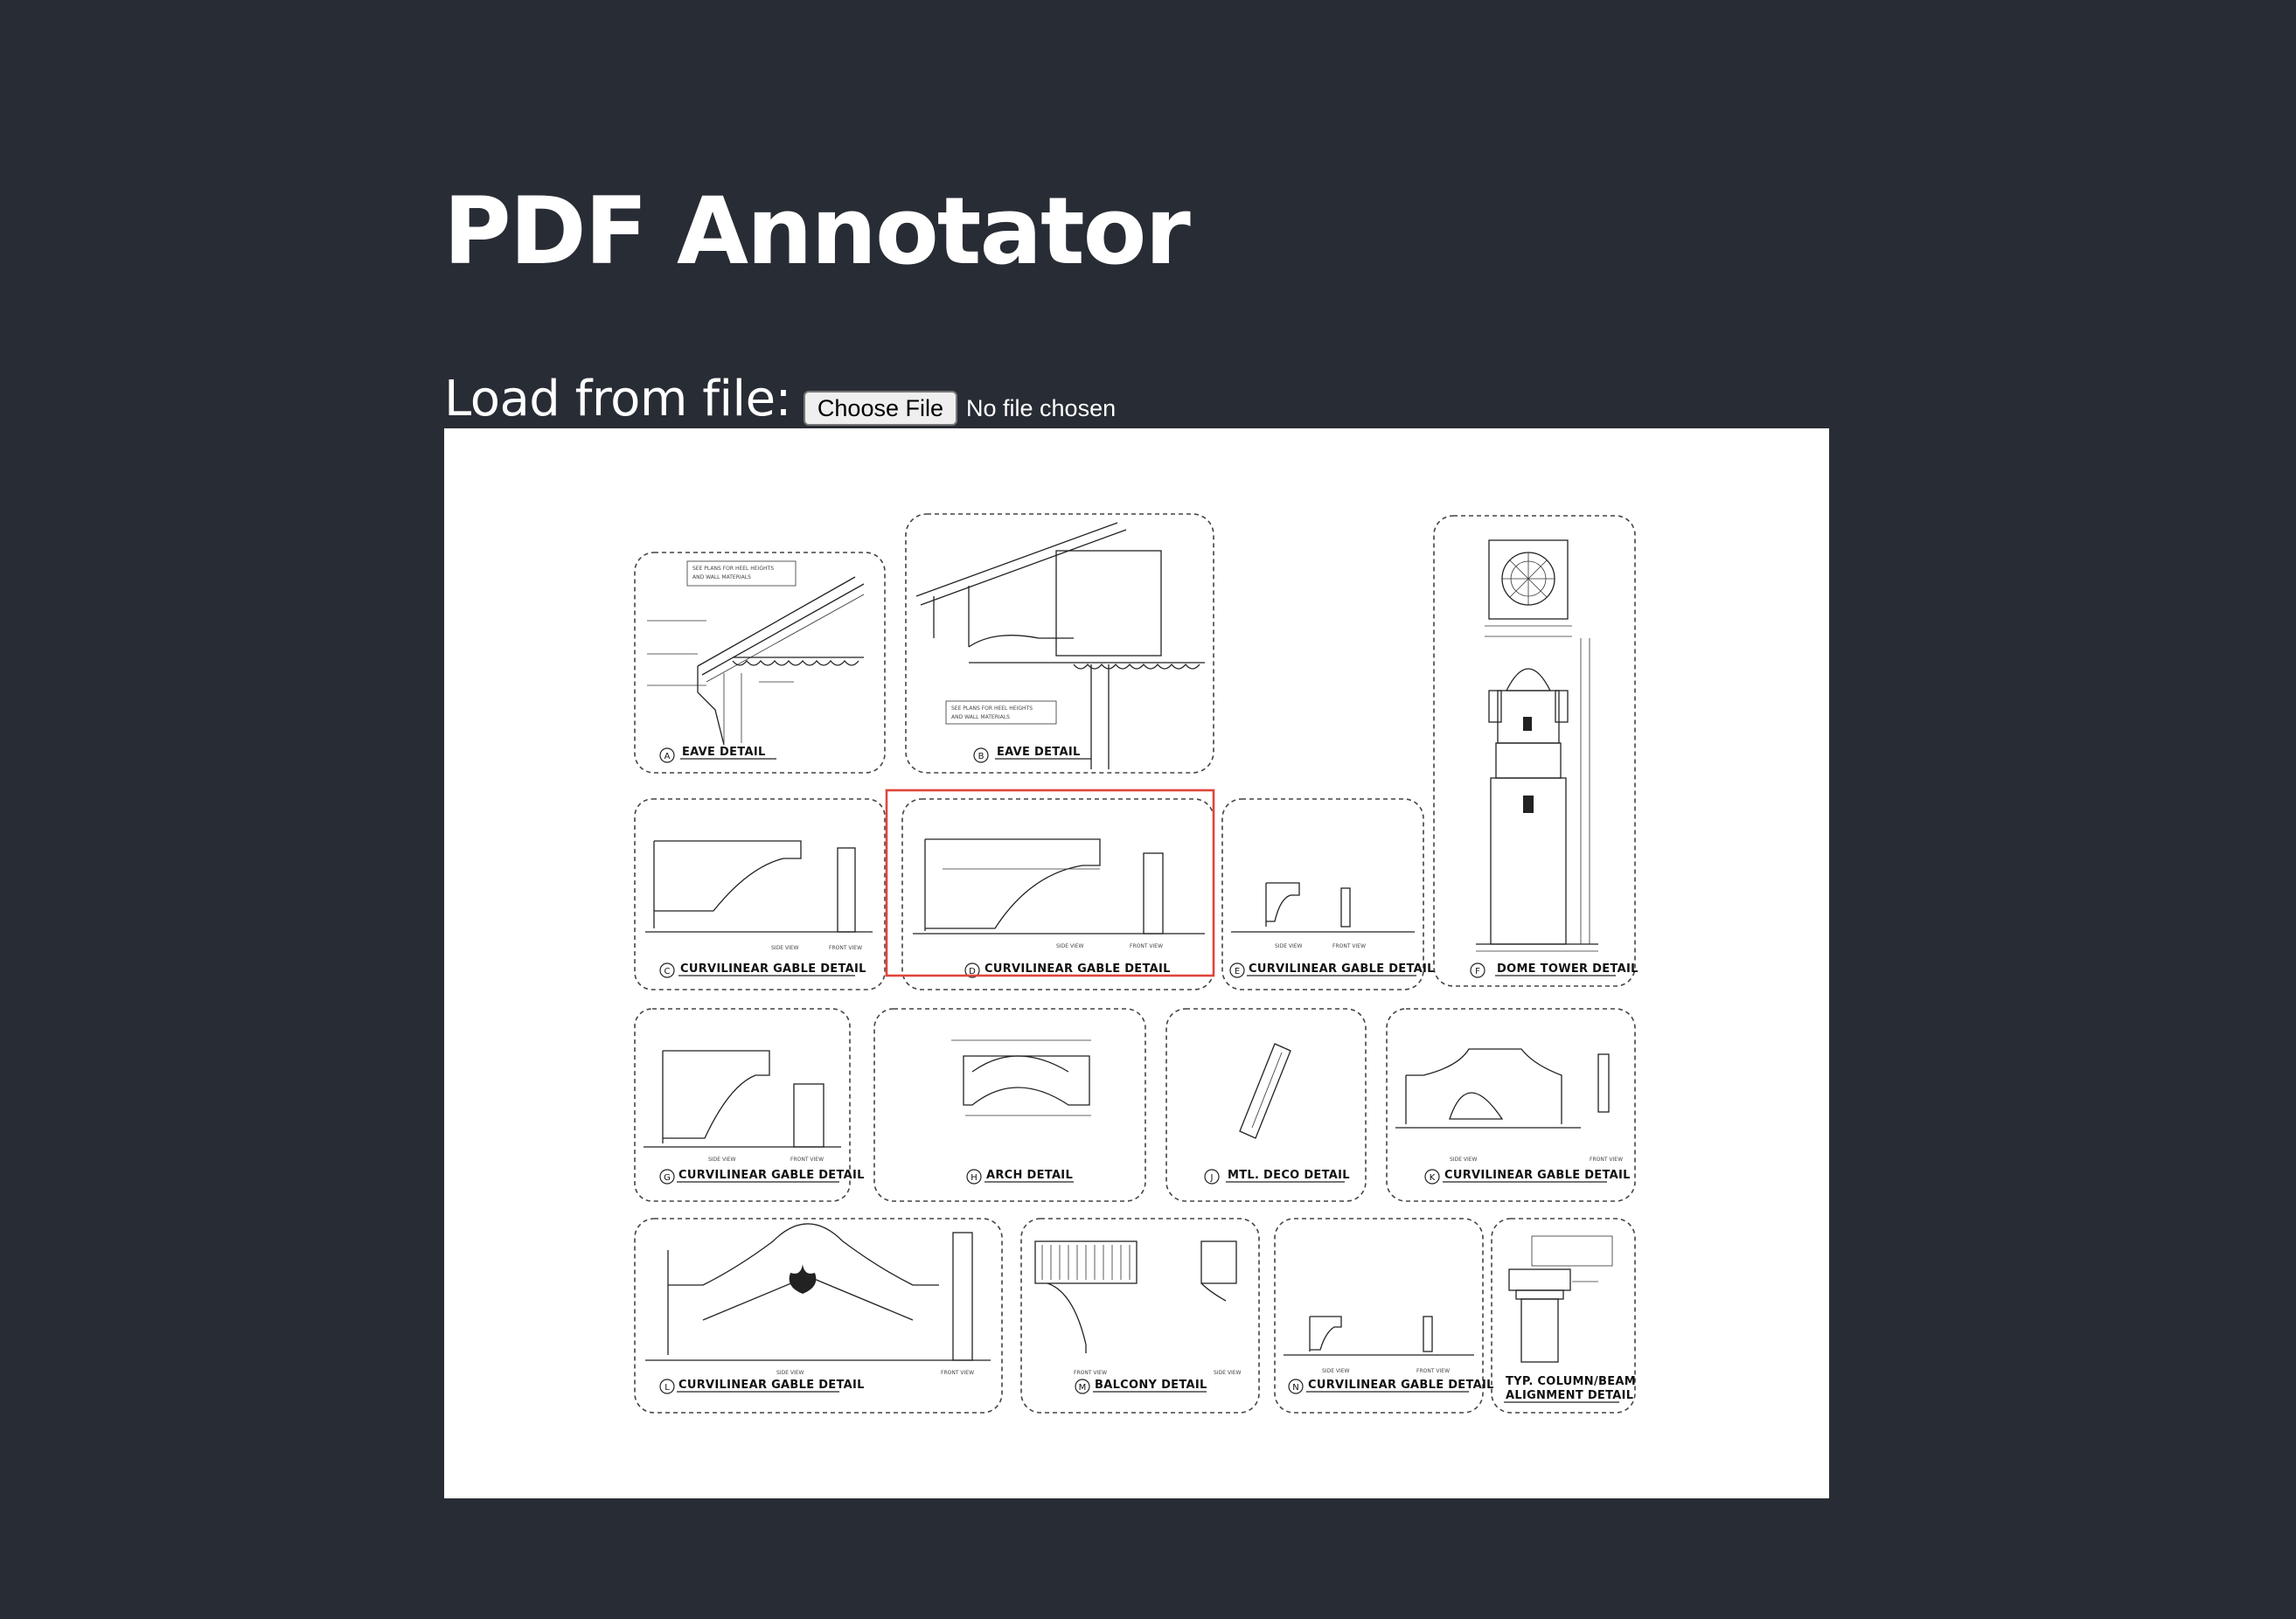 The width and height of the screenshot is (2296, 1619). What do you see at coordinates (1295, 1388) in the screenshot?
I see `detail-n-letter: N` at bounding box center [1295, 1388].